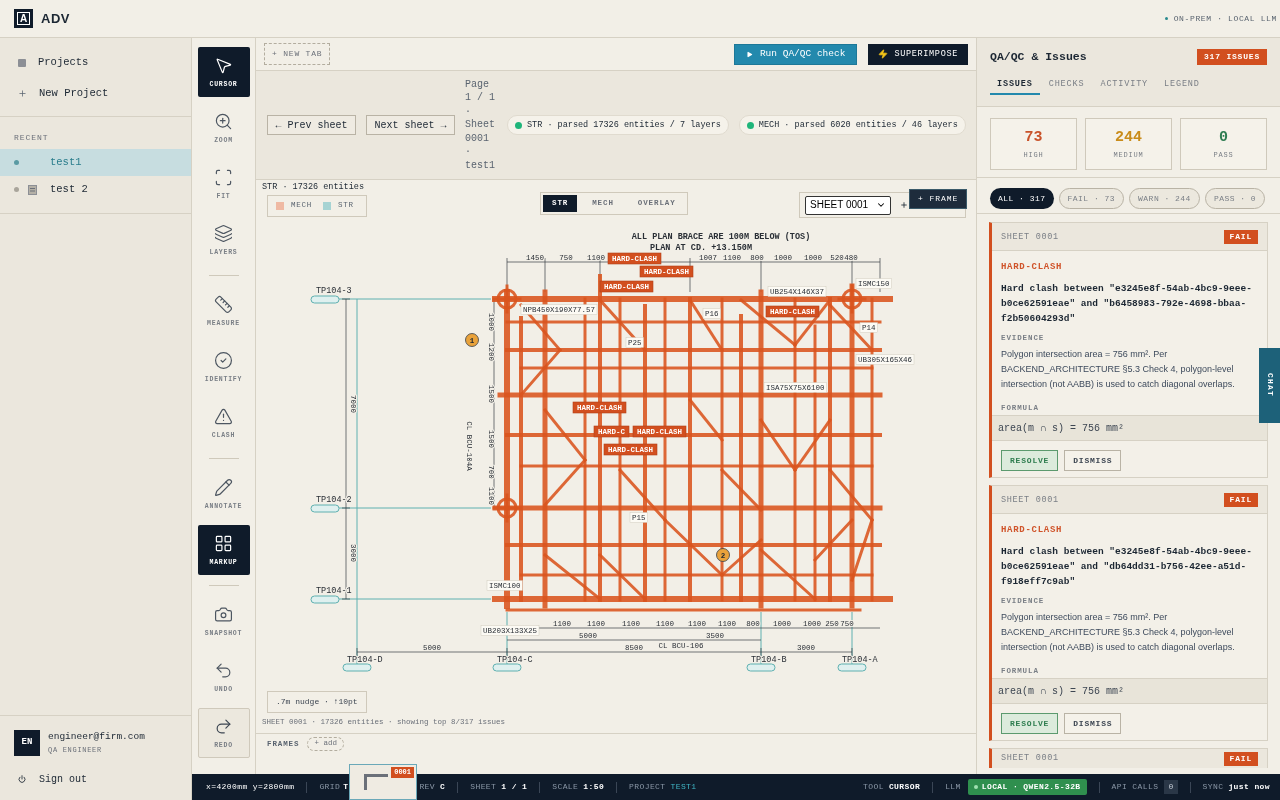 The image size is (1280, 800). Describe the element at coordinates (565, 787) in the screenshot. I see `status-label: SCALE` at that location.